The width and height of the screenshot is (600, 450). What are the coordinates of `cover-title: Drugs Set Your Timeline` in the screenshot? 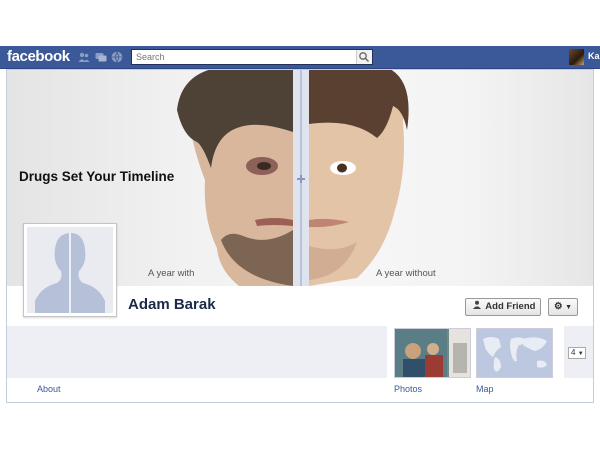 It's located at (97, 176).